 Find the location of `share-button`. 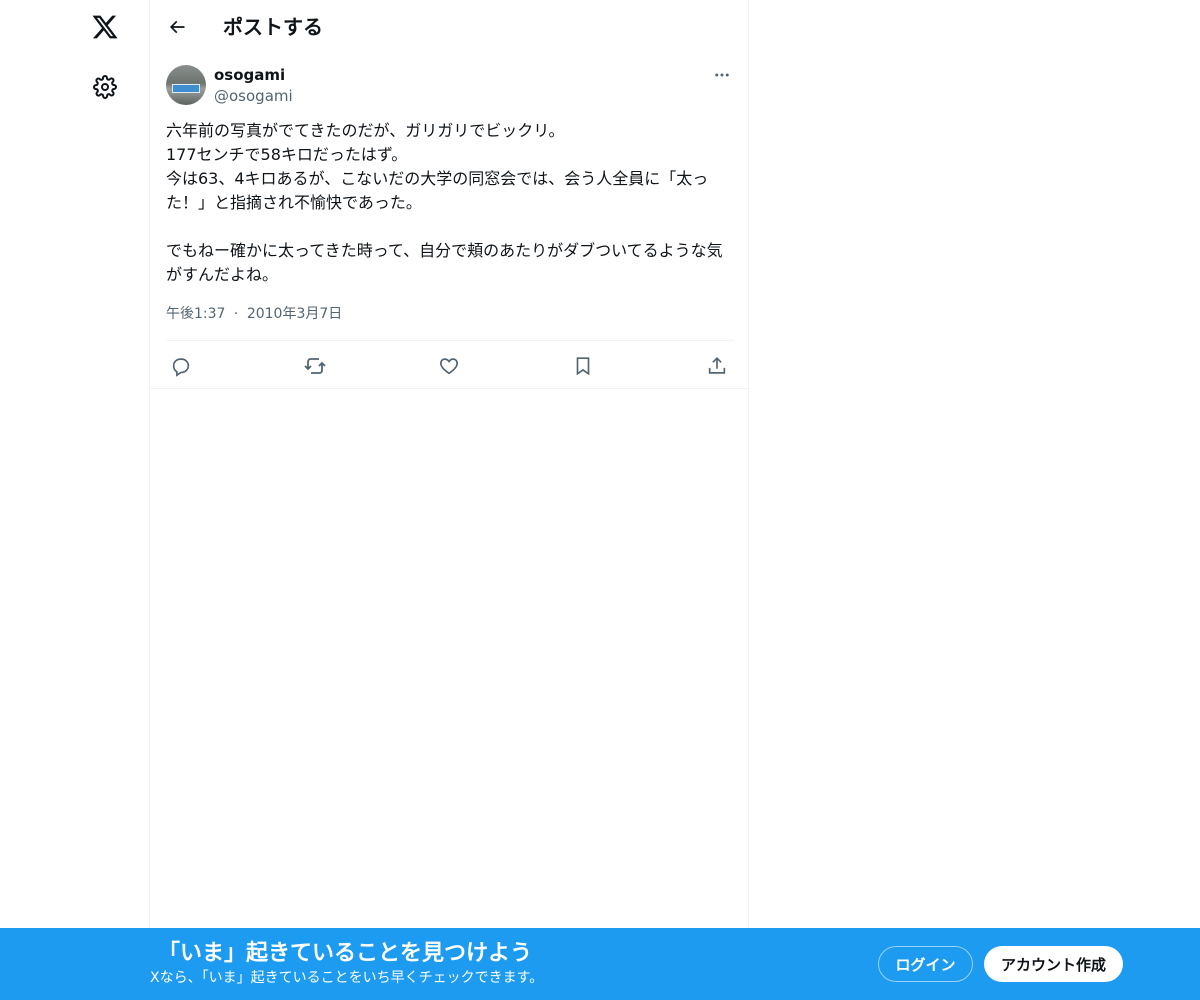

share-button is located at coordinates (717, 366).